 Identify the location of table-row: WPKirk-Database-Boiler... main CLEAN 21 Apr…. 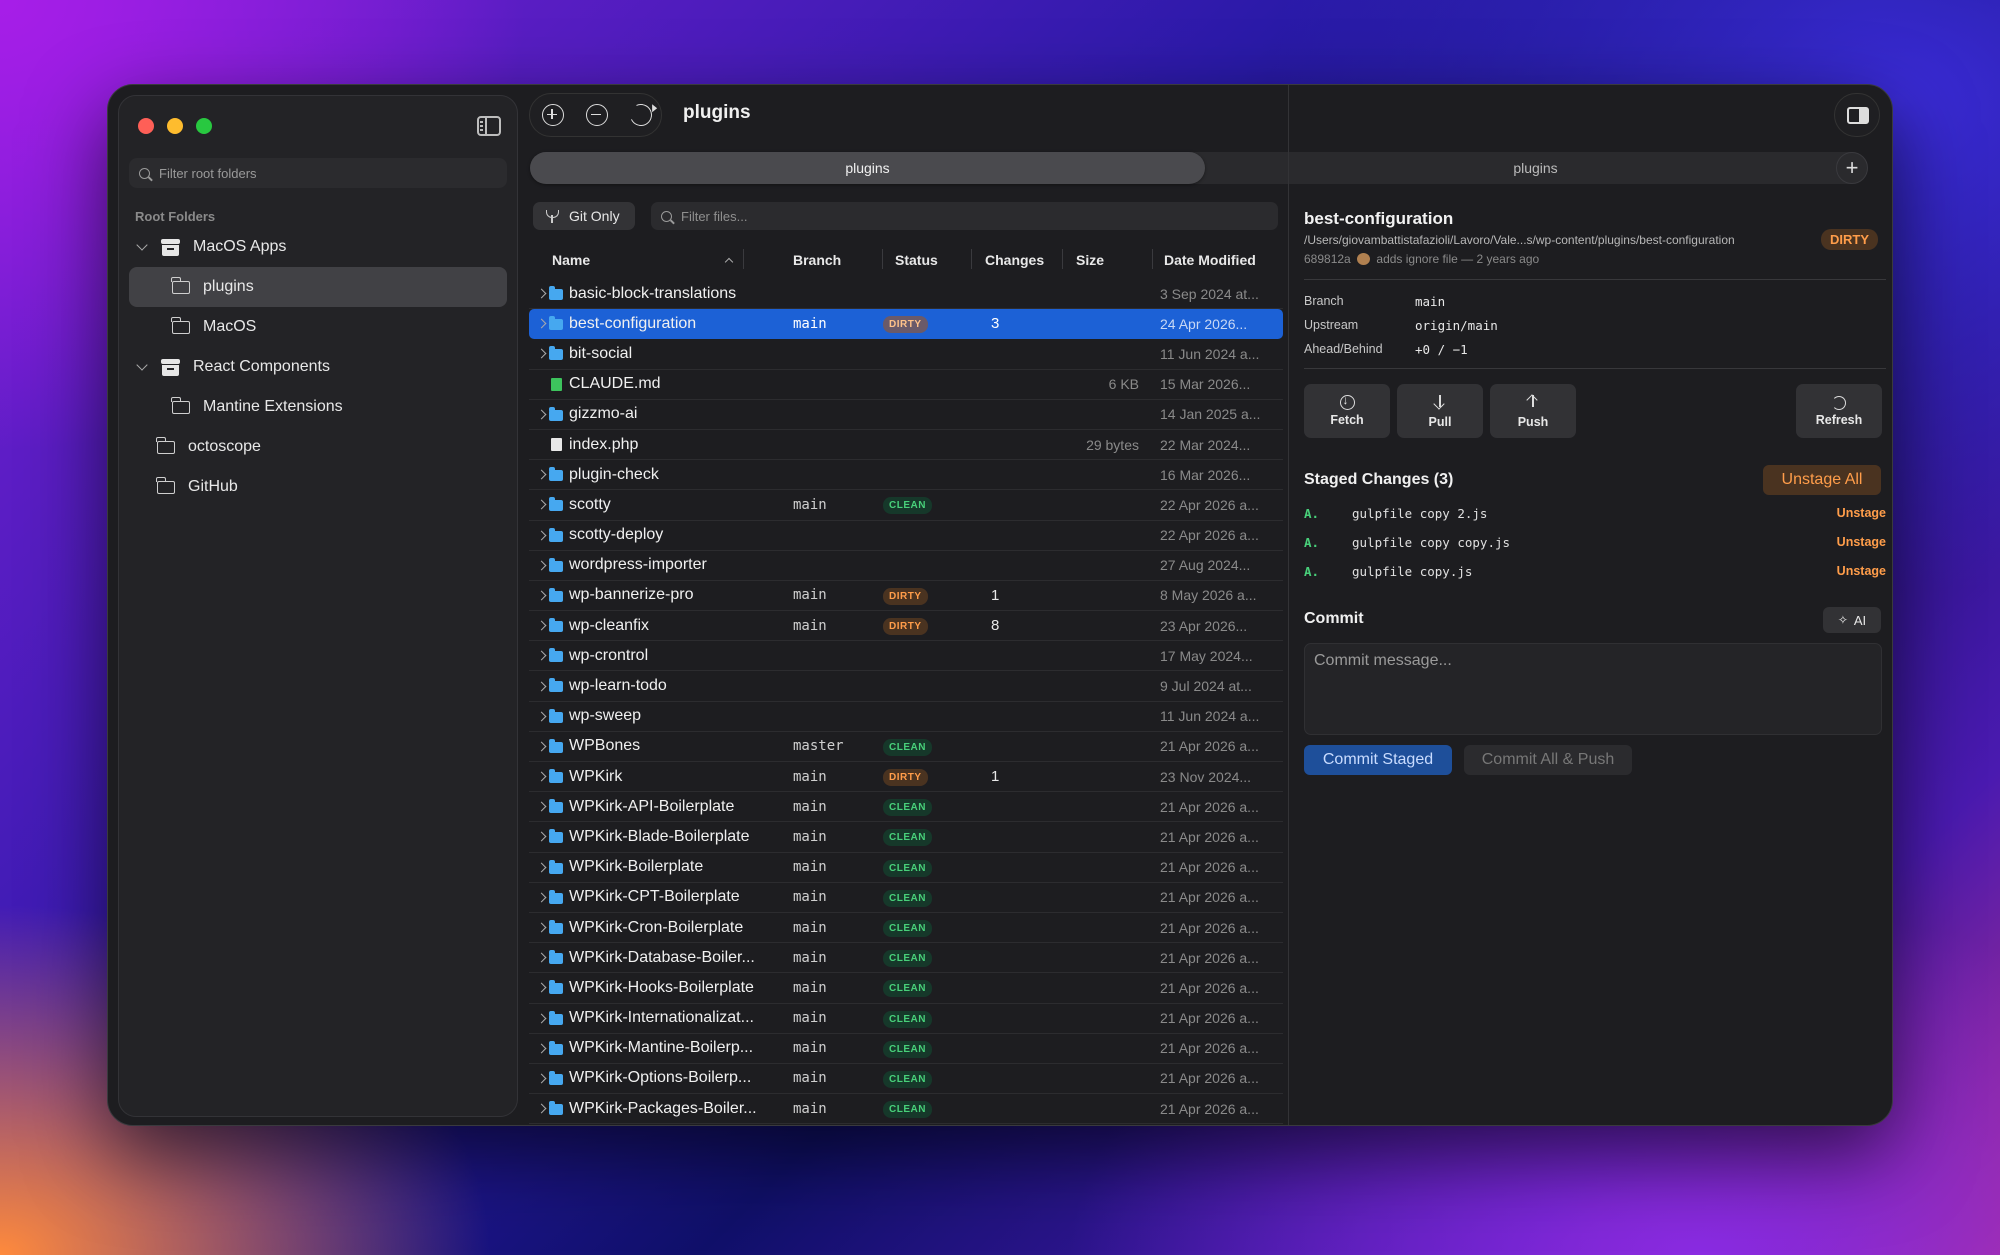
(906, 958).